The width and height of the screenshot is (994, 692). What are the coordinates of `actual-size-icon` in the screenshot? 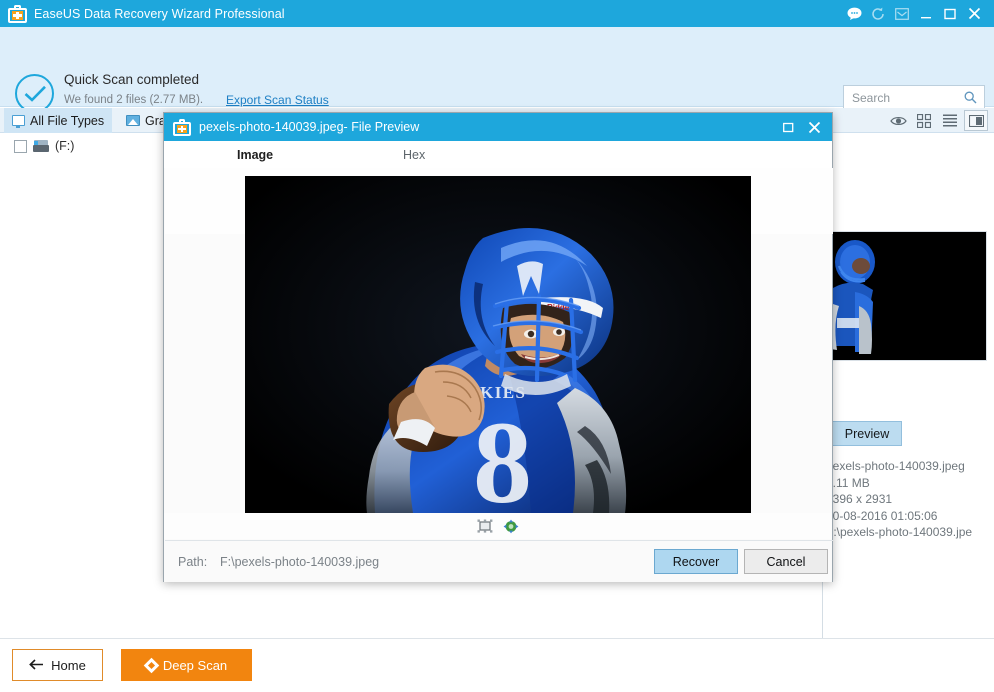 It's located at (511, 526).